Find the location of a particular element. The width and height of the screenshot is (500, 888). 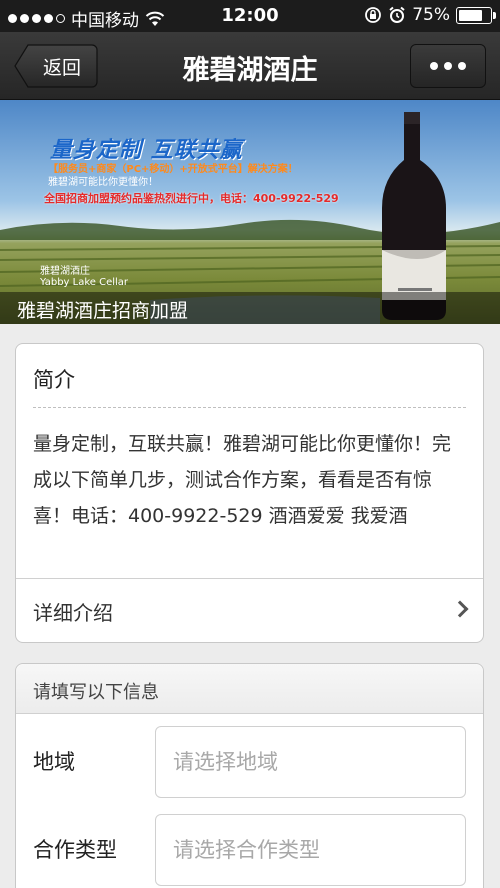

banner-line2: 雅碧湖可能比你更懂你！ is located at coordinates (103, 182).